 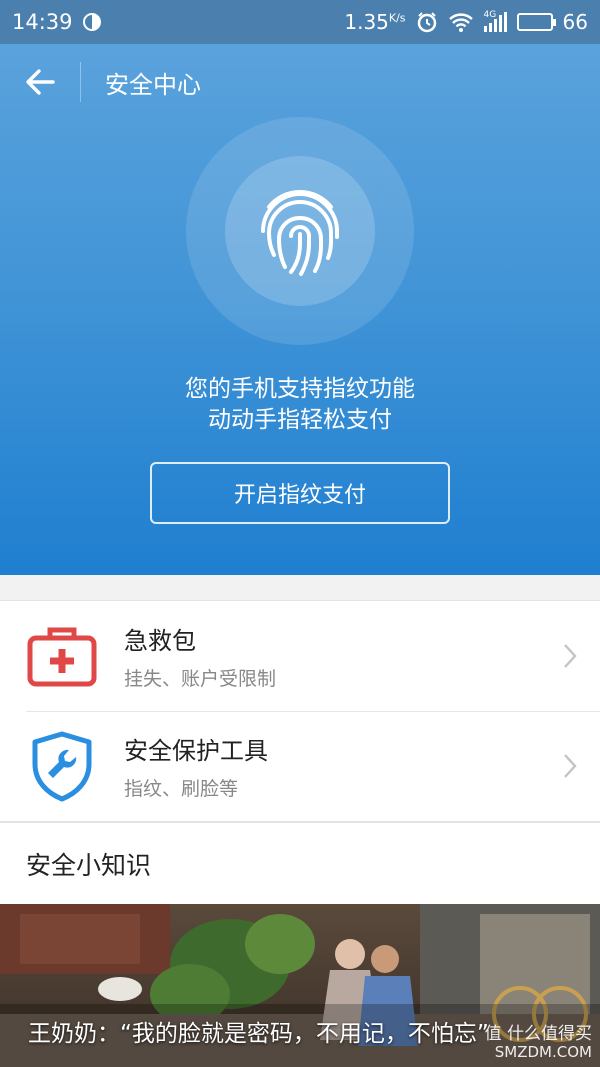 I want to click on menu-item-first-aid: 急救包 挂失、账户受限制, so click(x=300, y=656).